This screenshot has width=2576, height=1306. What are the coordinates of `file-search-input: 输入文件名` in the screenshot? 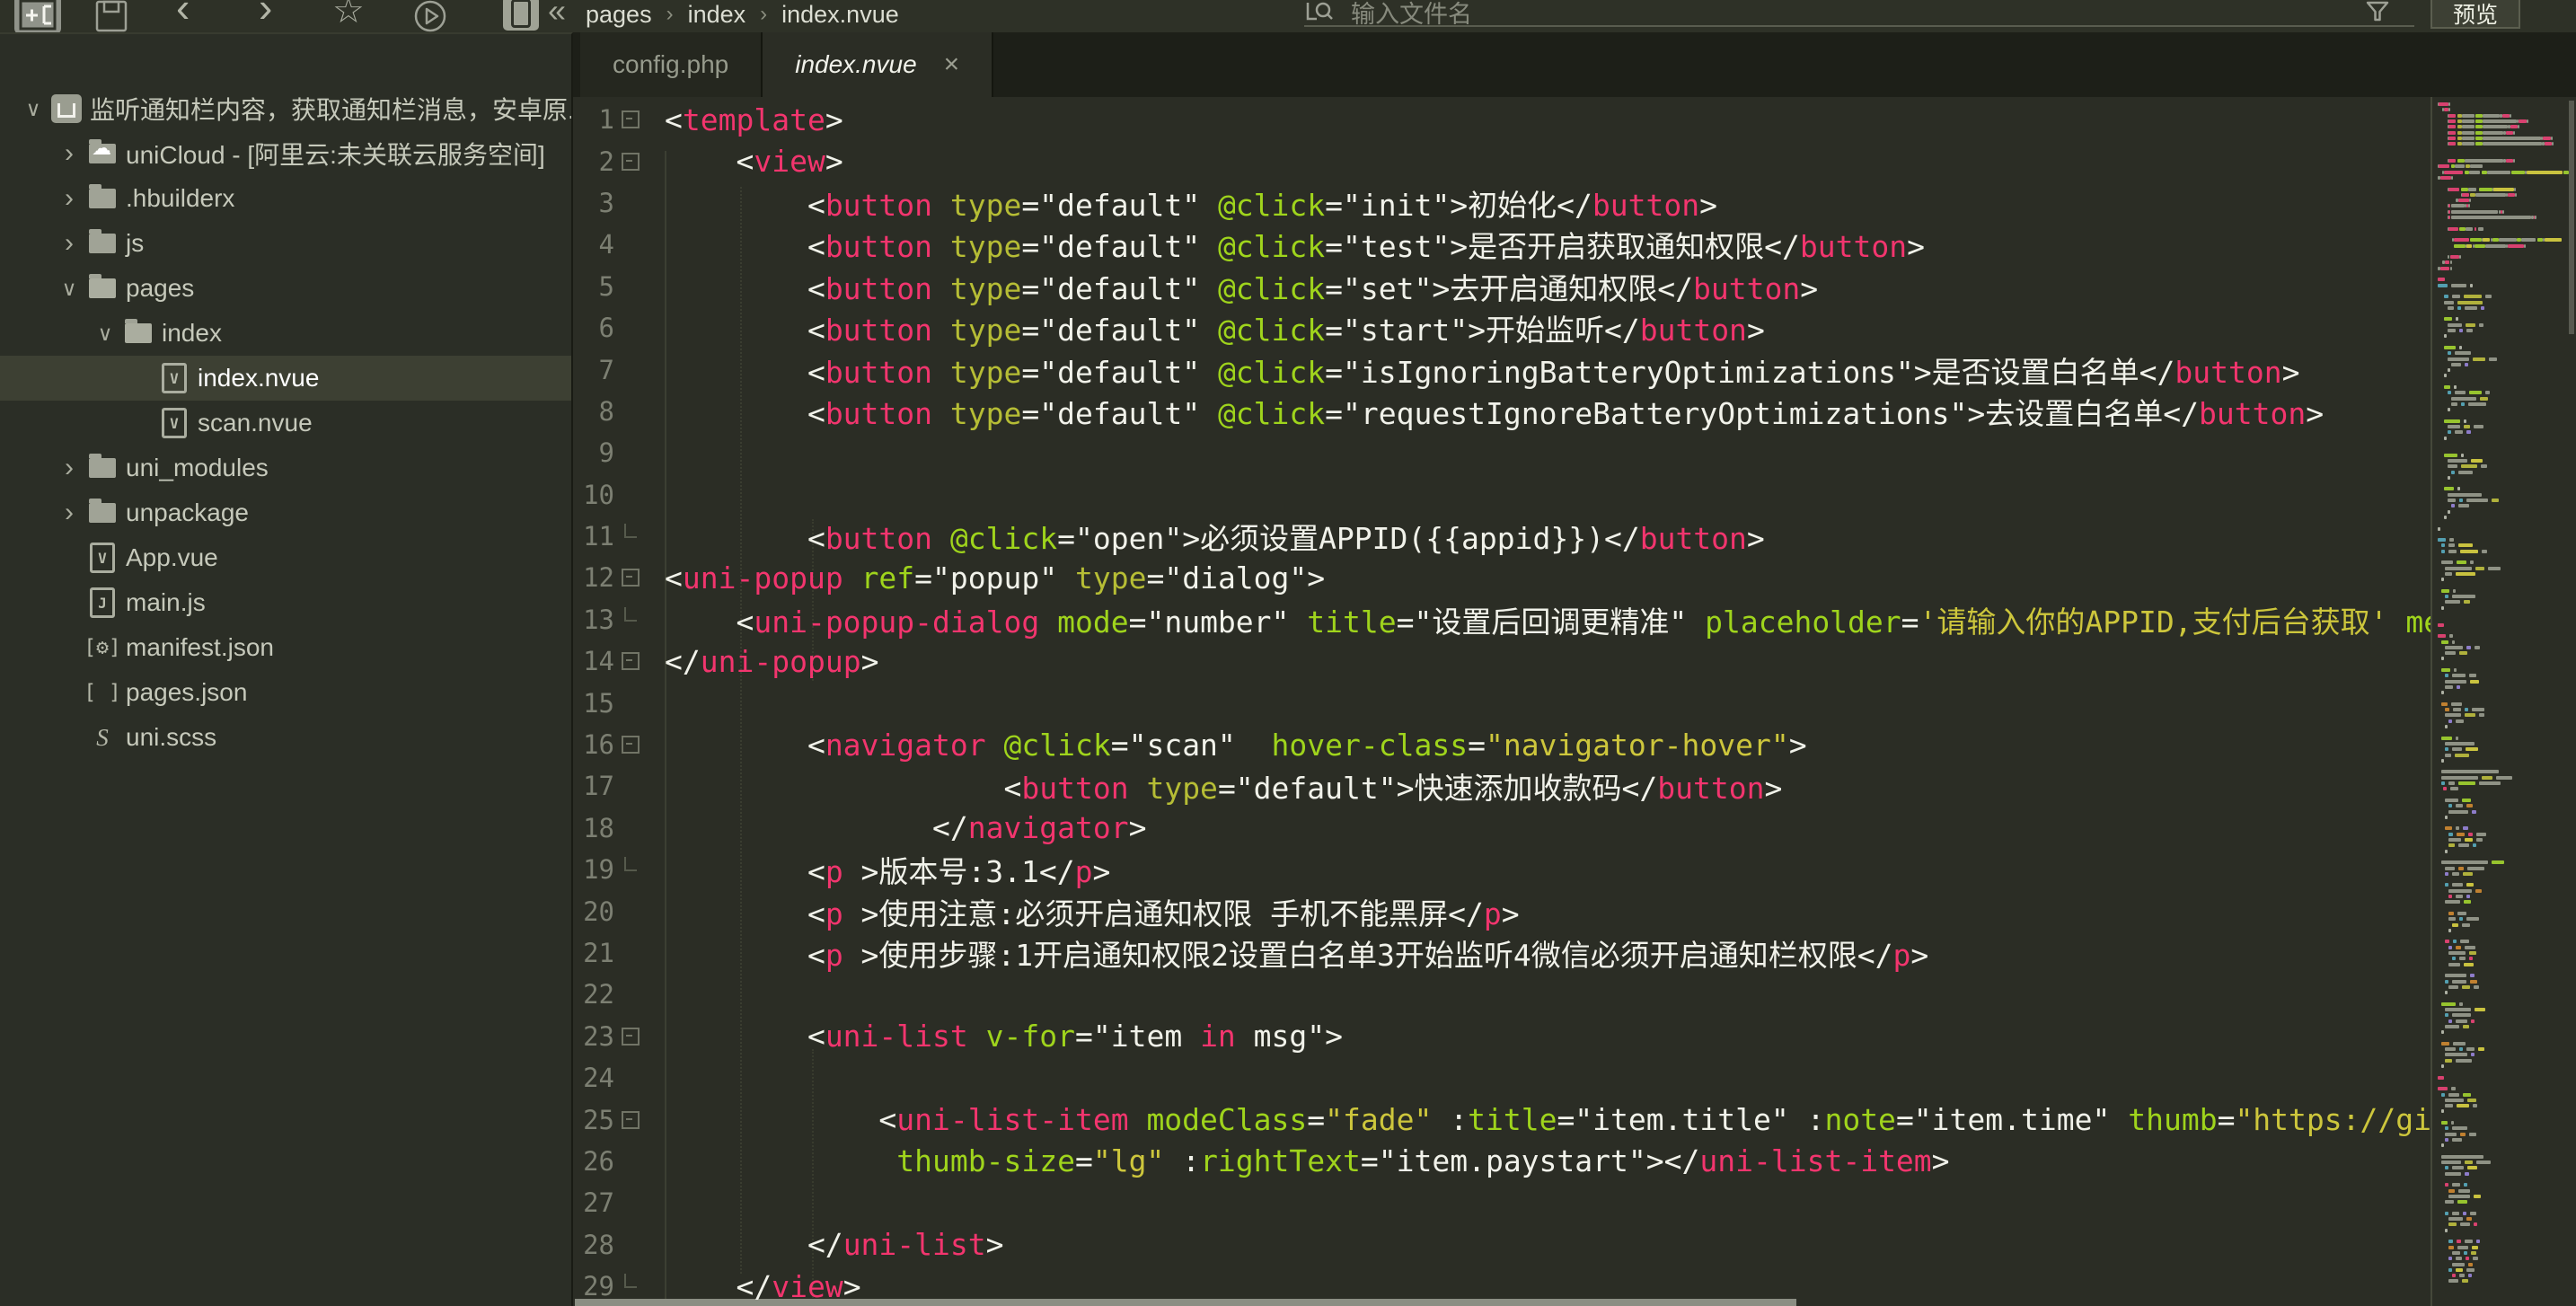 It's located at (1859, 14).